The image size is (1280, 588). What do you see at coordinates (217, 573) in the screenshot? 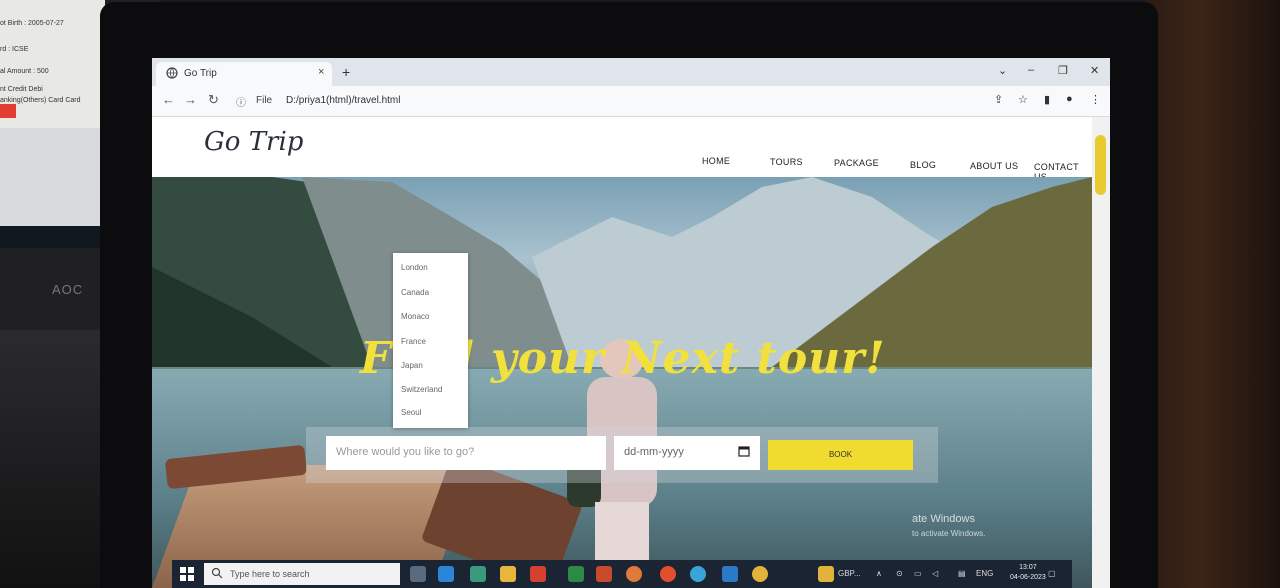
I see `search-icon` at bounding box center [217, 573].